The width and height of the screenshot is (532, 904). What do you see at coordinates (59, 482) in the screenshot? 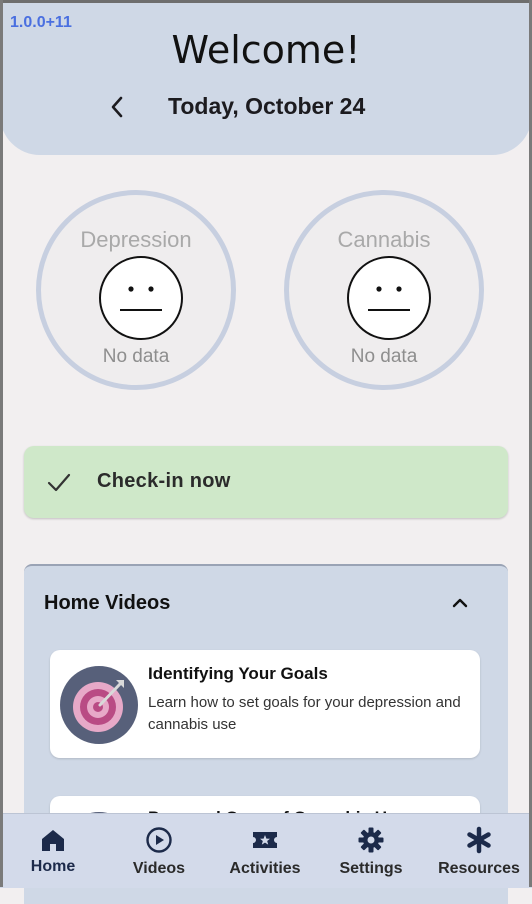
I see `check-icon` at bounding box center [59, 482].